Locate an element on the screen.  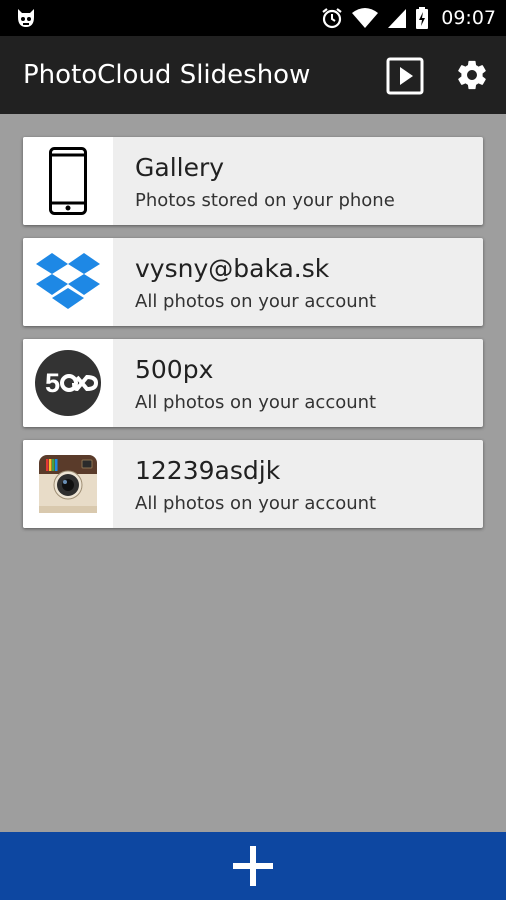
settings-gear-icon is located at coordinates (472, 75).